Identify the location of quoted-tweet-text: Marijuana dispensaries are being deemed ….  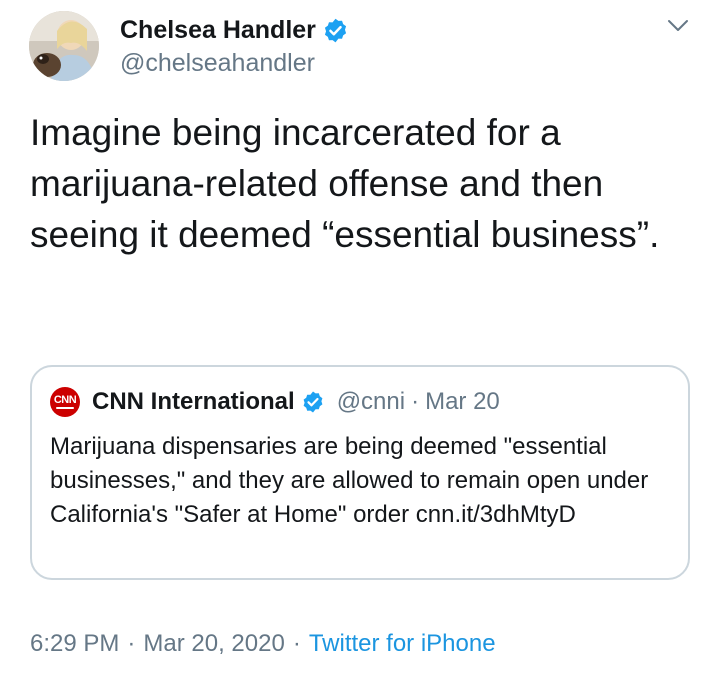
(349, 480).